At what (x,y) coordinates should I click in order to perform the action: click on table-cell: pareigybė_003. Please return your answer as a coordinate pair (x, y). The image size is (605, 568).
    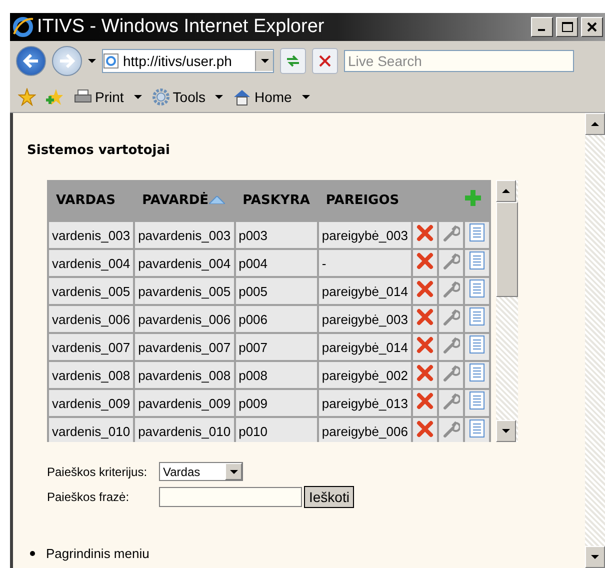
    Looking at the image, I should click on (365, 319).